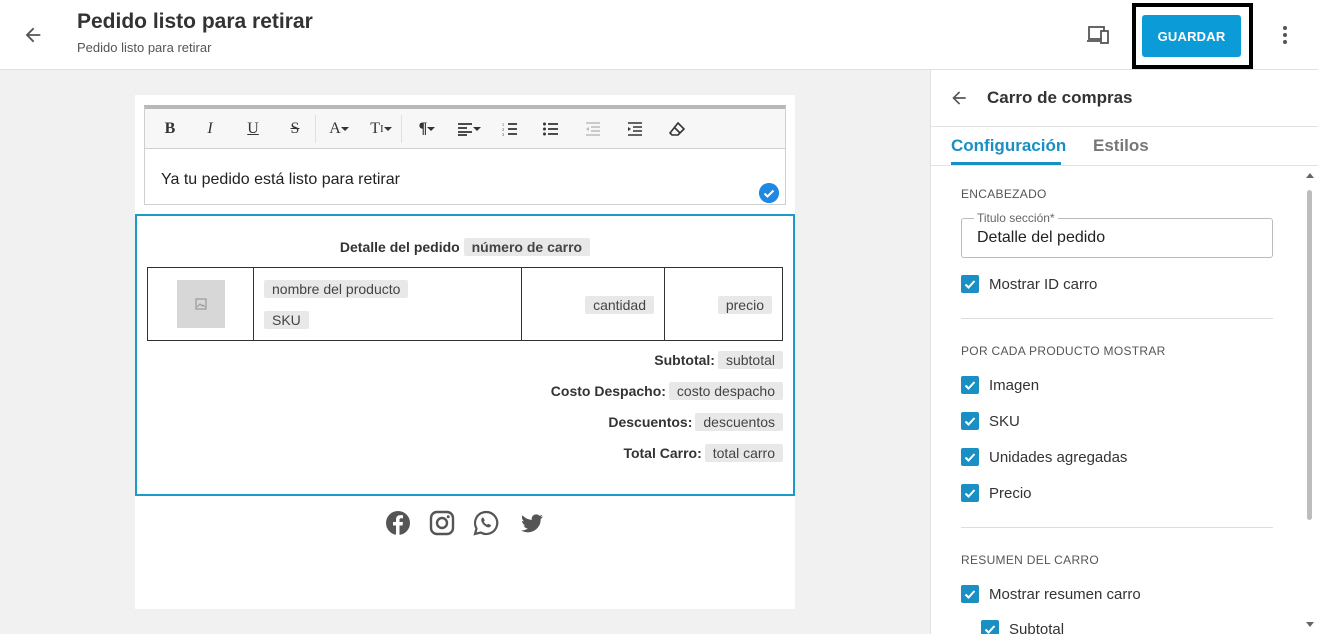 Image resolution: width=1318 pixels, height=634 pixels. What do you see at coordinates (769, 193) in the screenshot?
I see `confirm-check-icon` at bounding box center [769, 193].